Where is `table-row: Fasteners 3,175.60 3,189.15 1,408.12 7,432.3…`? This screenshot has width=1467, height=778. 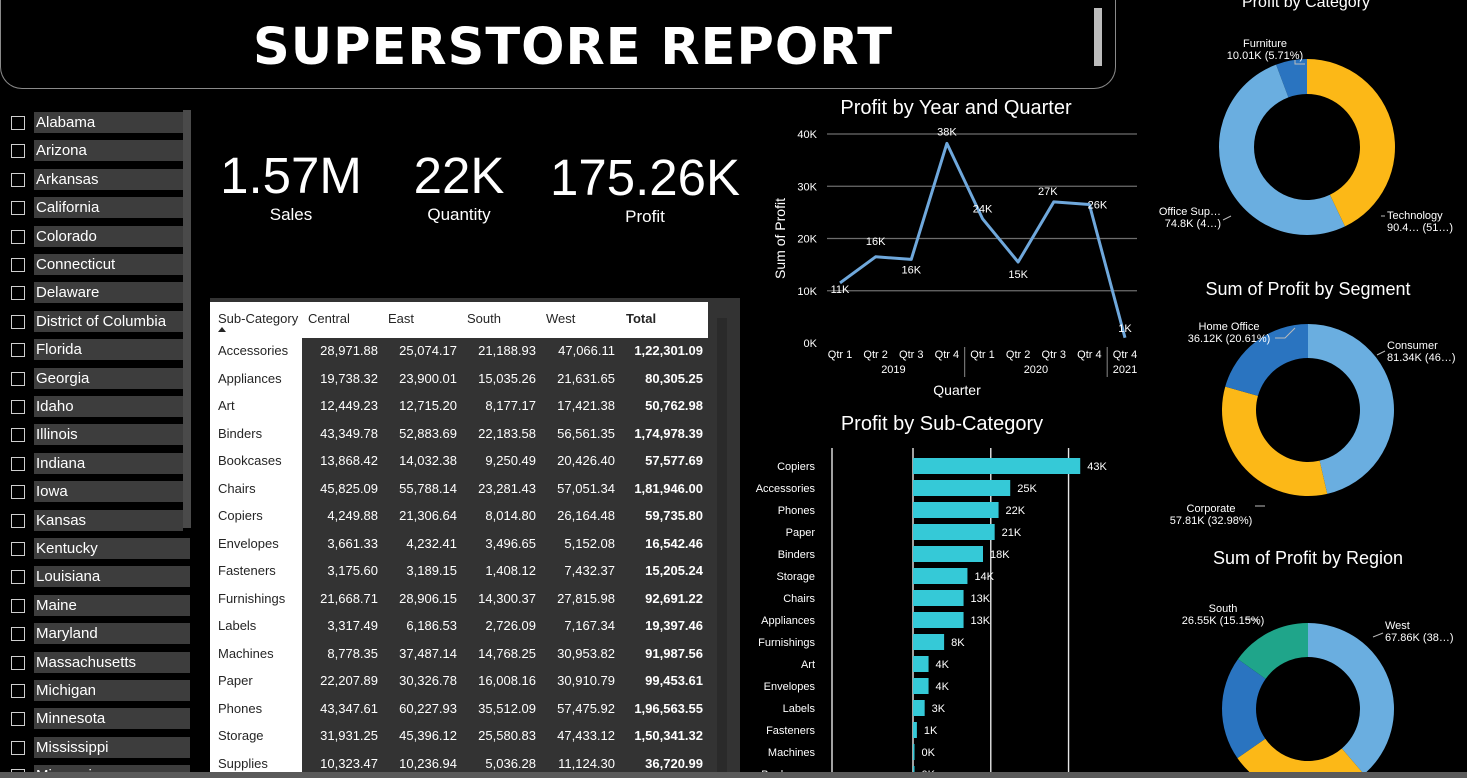
table-row: Fasteners 3,175.60 3,189.15 1,408.12 7,432.3… is located at coordinates (459, 571).